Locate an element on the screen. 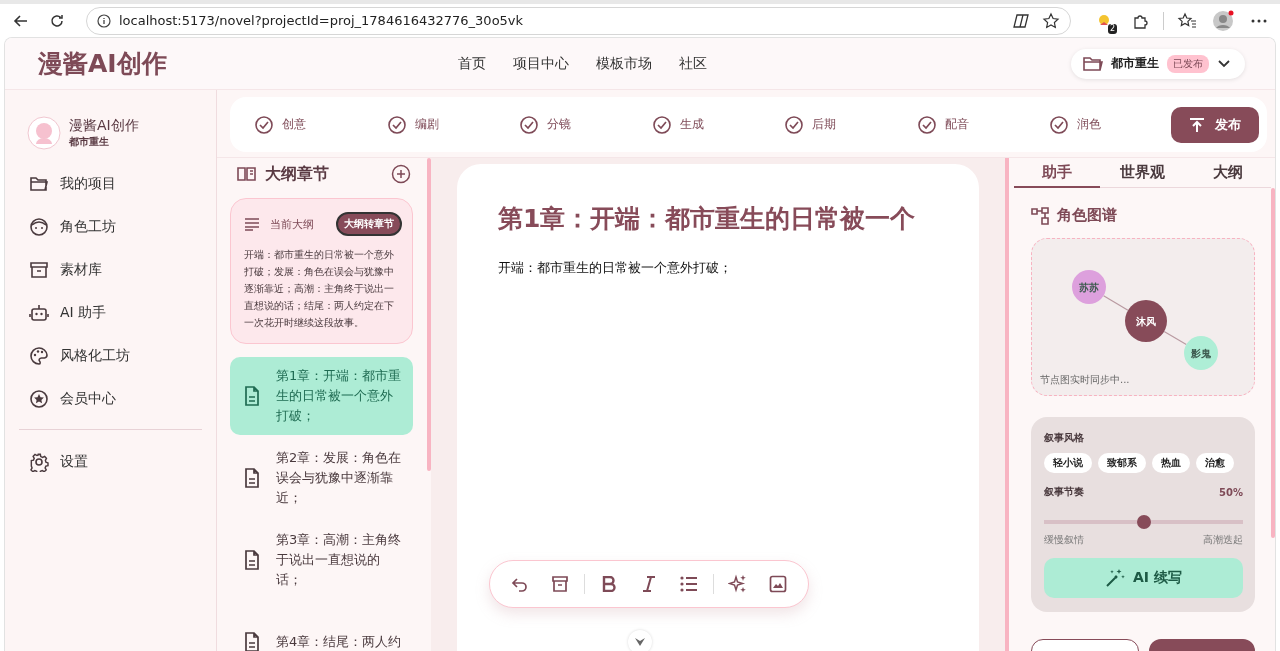 The height and width of the screenshot is (651, 1280). app-logo: 漫酱AI创作 is located at coordinates (248, 63).